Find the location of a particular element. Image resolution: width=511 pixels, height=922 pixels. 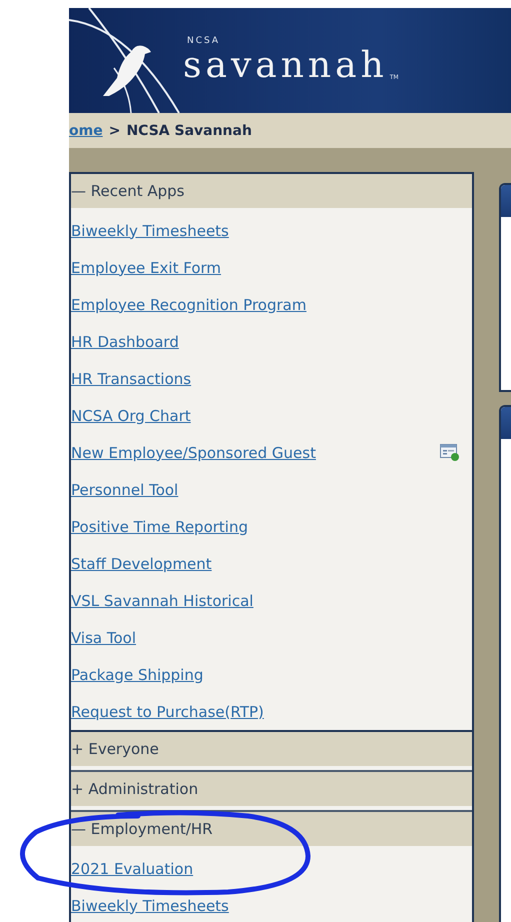

section-header: — Employment/HR is located at coordinates (271, 829).